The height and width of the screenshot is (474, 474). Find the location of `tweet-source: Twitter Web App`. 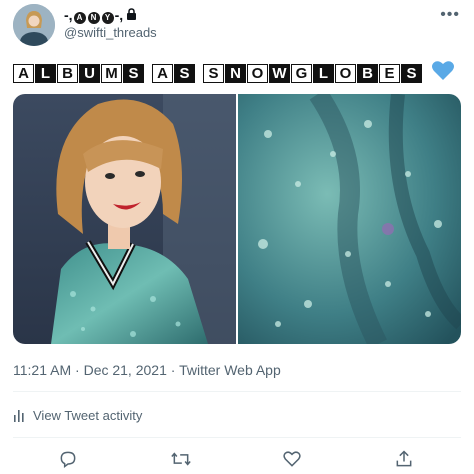

tweet-source: Twitter Web App is located at coordinates (230, 370).